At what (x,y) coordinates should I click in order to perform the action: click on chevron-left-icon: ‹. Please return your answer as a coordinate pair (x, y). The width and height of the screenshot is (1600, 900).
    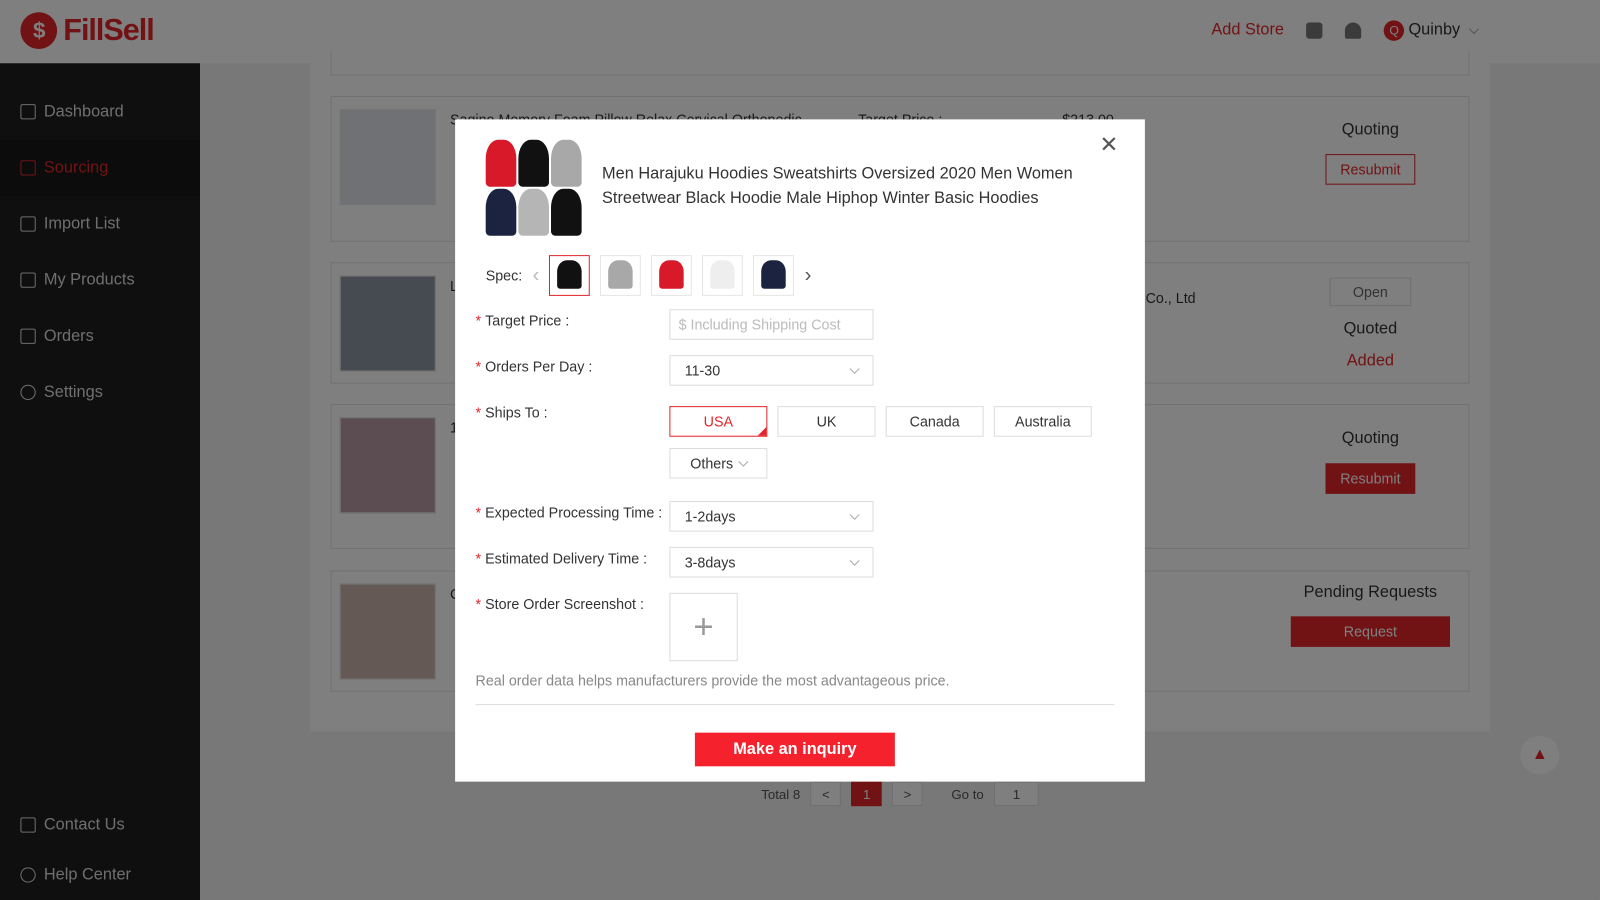
    Looking at the image, I should click on (535, 275).